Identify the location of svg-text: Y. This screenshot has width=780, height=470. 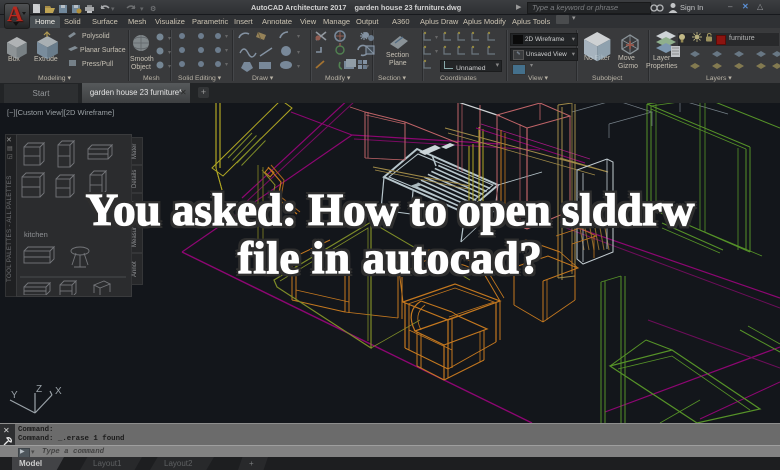
(14, 395).